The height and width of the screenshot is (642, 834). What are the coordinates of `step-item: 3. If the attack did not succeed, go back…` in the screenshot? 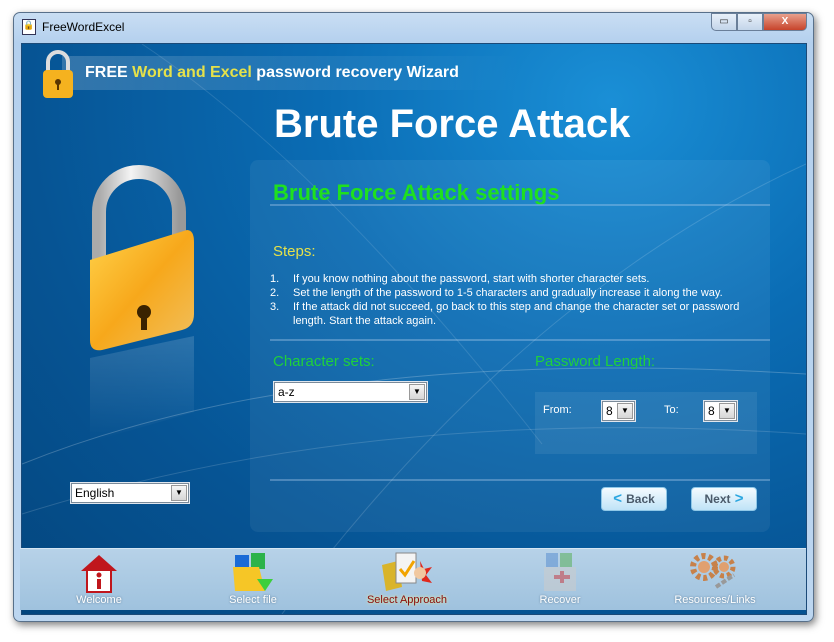 It's located at (505, 314).